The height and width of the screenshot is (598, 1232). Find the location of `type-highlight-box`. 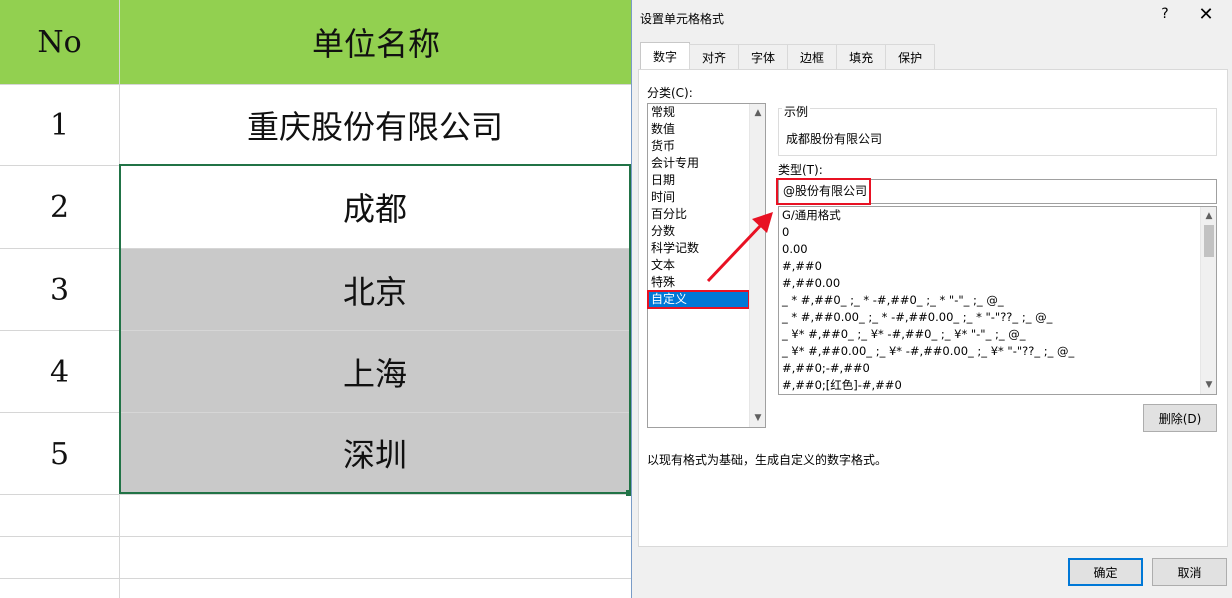

type-highlight-box is located at coordinates (823, 191).